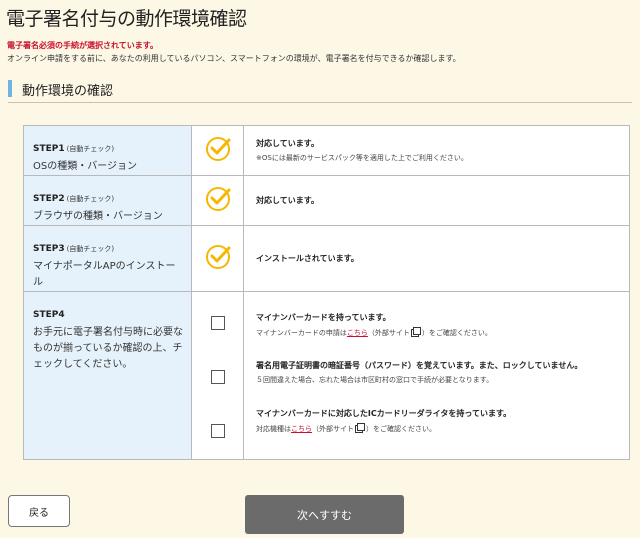  What do you see at coordinates (357, 333) in the screenshot?
I see `card-application-link: こちら` at bounding box center [357, 333].